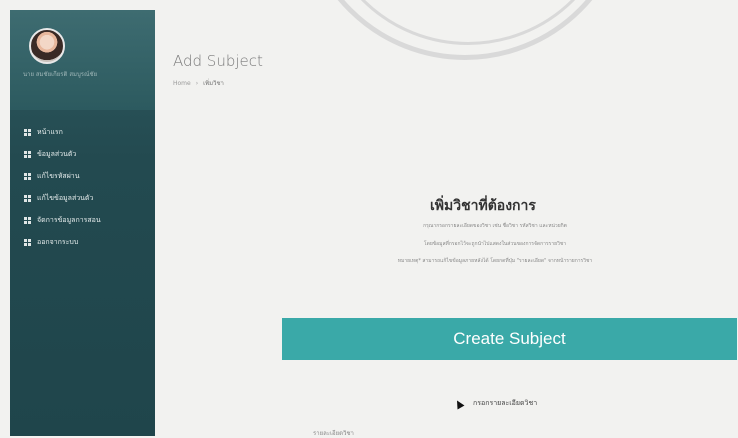 This screenshot has height=438, width=738. Describe the element at coordinates (69, 219) in the screenshot. I see `sidebar-item-label: จัดการข้อมูลการสอน` at that location.